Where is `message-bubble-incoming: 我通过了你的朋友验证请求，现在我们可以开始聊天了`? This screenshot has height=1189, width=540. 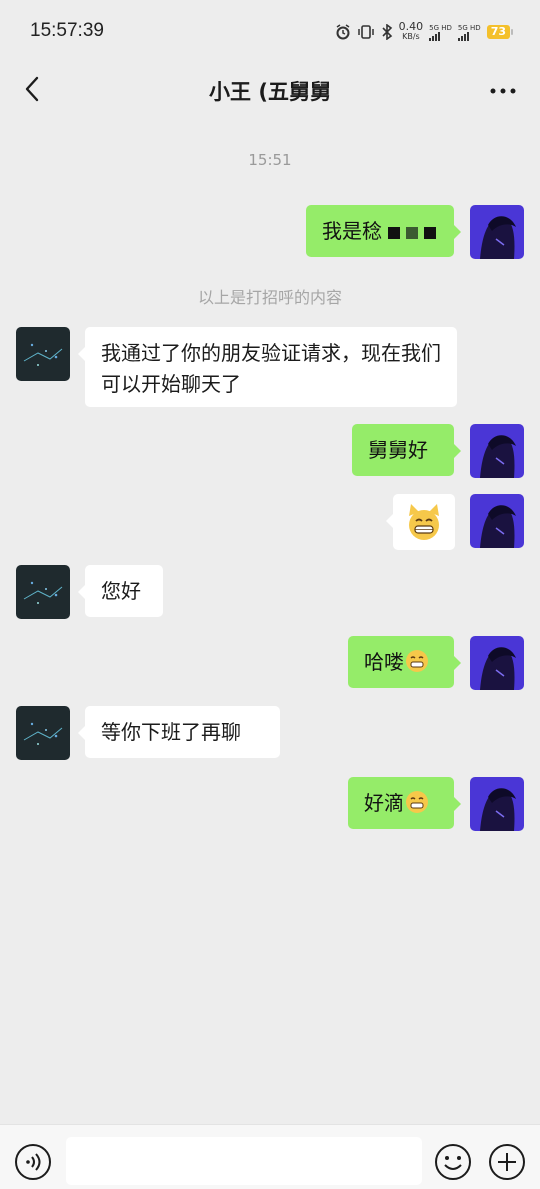
message-bubble-incoming: 我通过了你的朋友验证请求，现在我们可以开始聊天了 is located at coordinates (267, 367).